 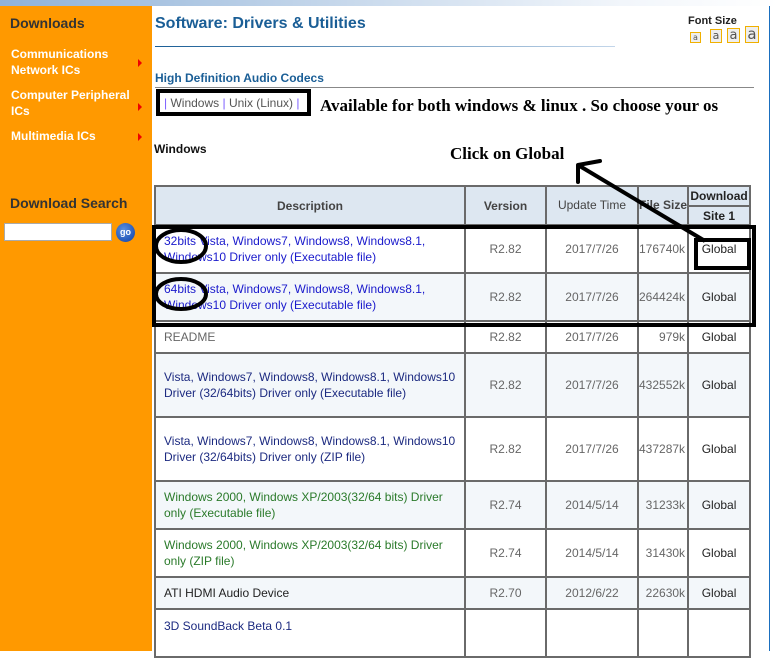 I want to click on row-update-time, so click(x=592, y=633).